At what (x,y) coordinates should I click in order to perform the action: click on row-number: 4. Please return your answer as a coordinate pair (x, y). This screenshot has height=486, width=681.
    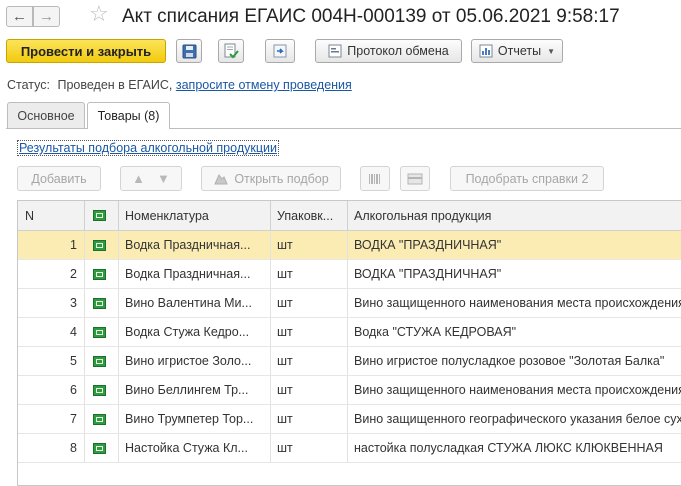
    Looking at the image, I should click on (73, 332).